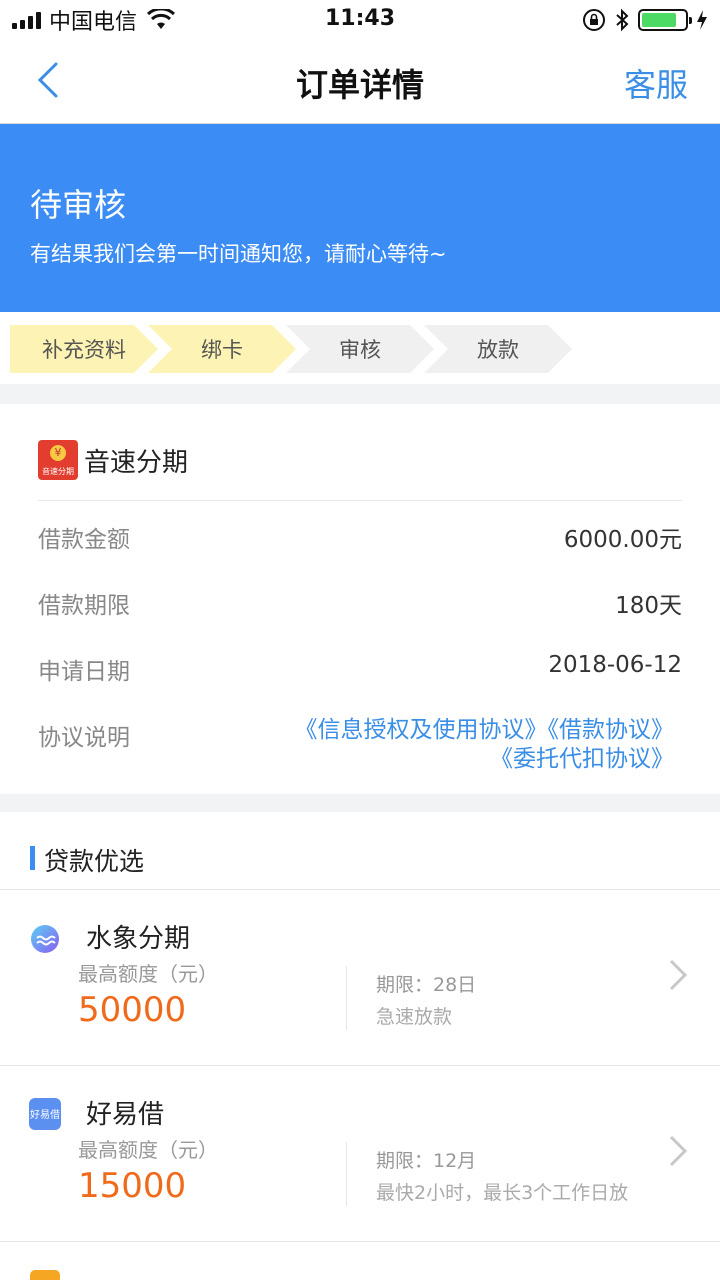  Describe the element at coordinates (702, 20) in the screenshot. I see `charging-icon` at that location.